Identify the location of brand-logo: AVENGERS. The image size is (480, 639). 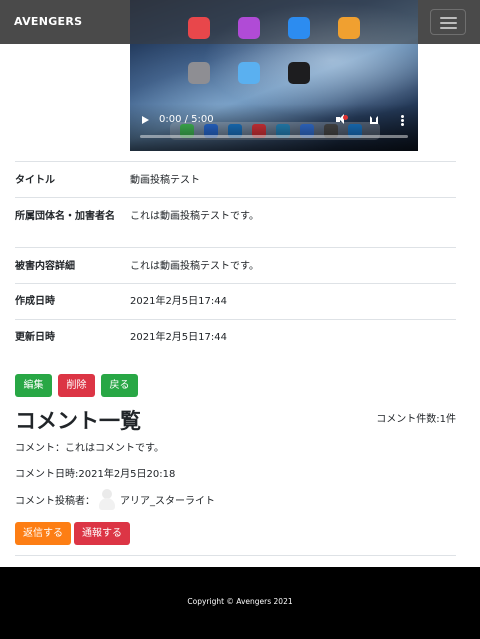
(48, 21).